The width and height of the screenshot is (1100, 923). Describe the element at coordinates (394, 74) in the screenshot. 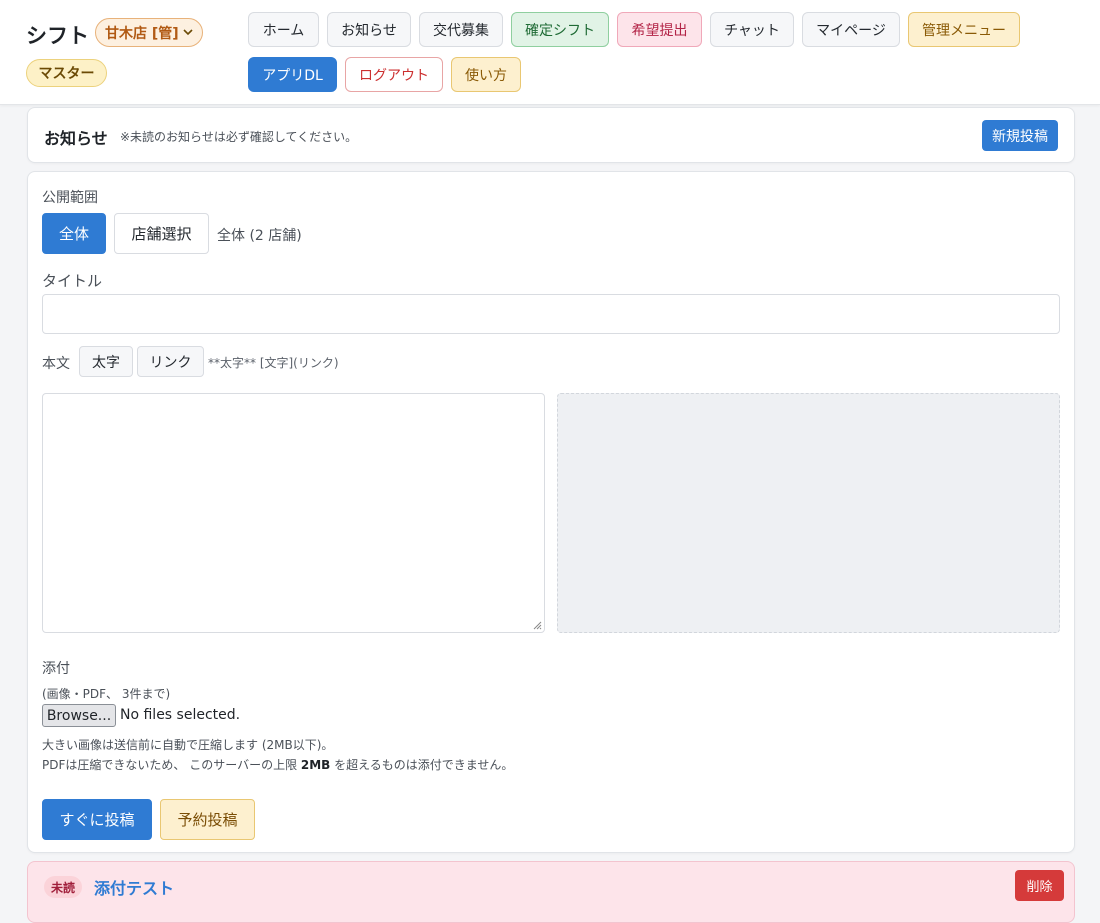

I see `nav-logout-button: ログアウト` at that location.